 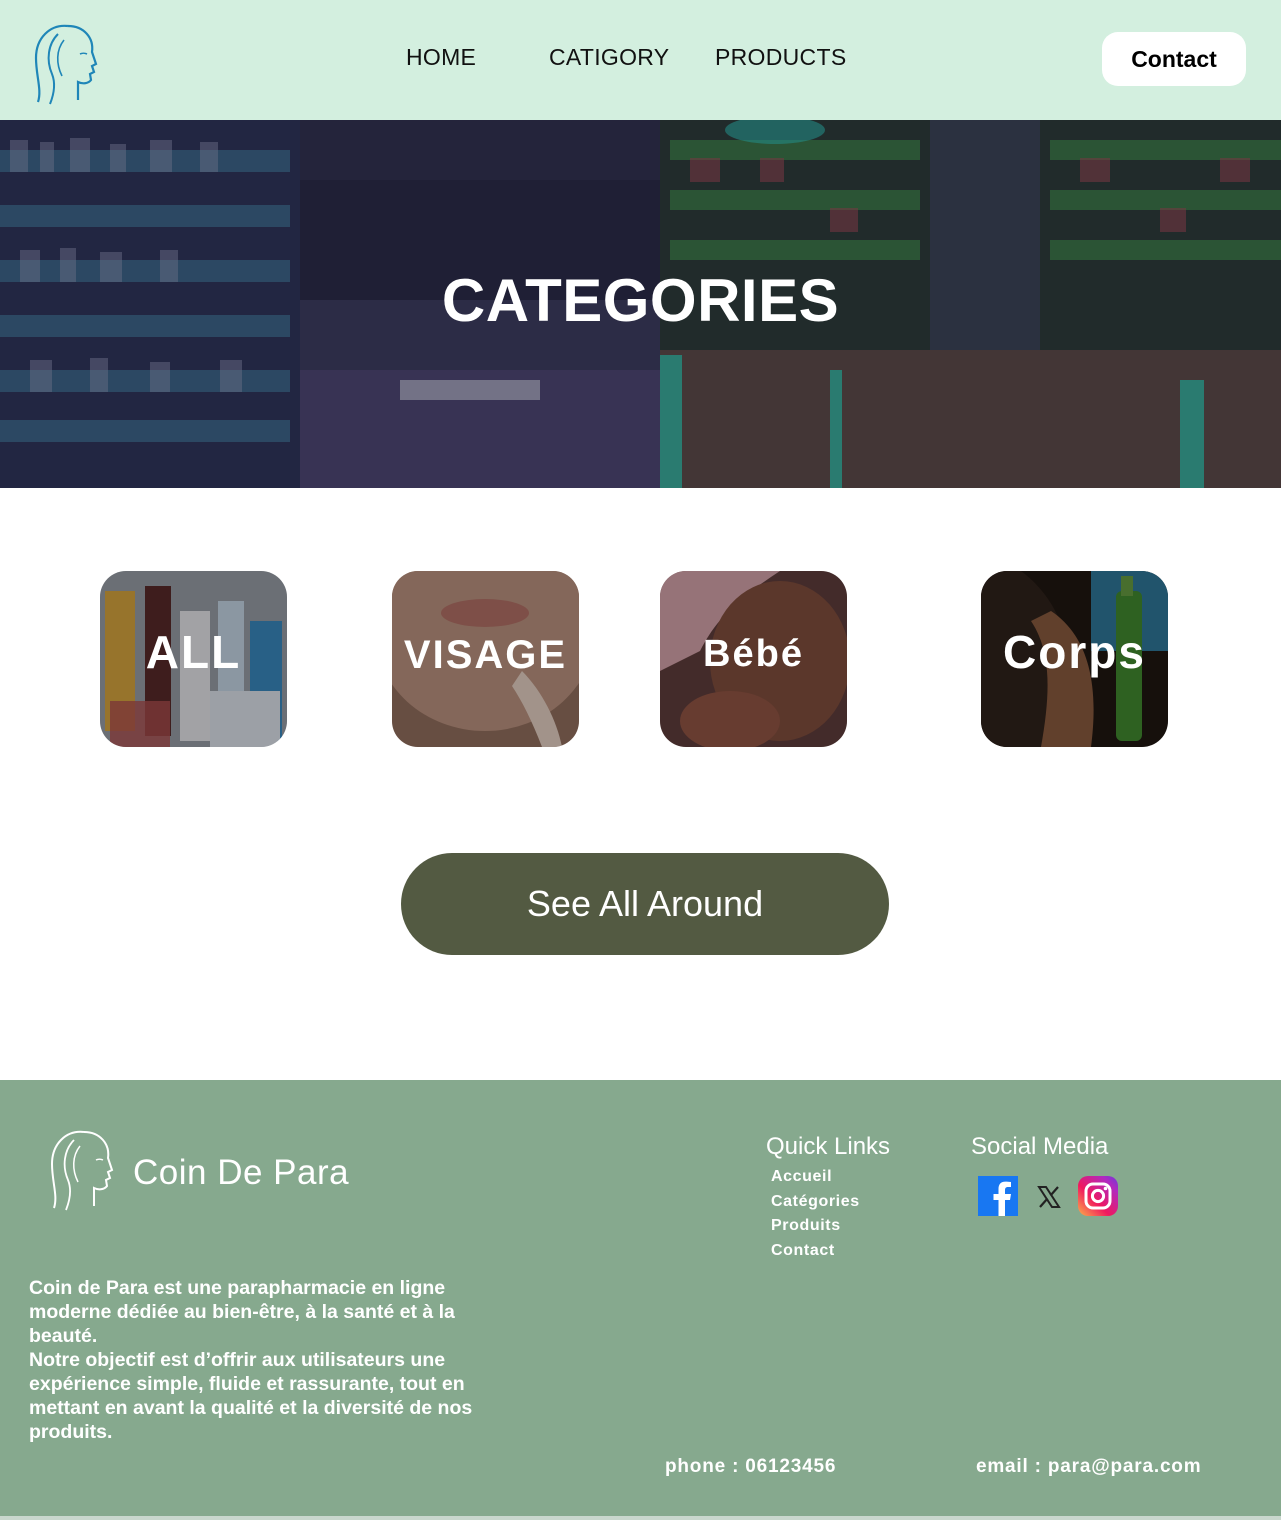 I want to click on category-card-bebe: Bébé, so click(x=753, y=659).